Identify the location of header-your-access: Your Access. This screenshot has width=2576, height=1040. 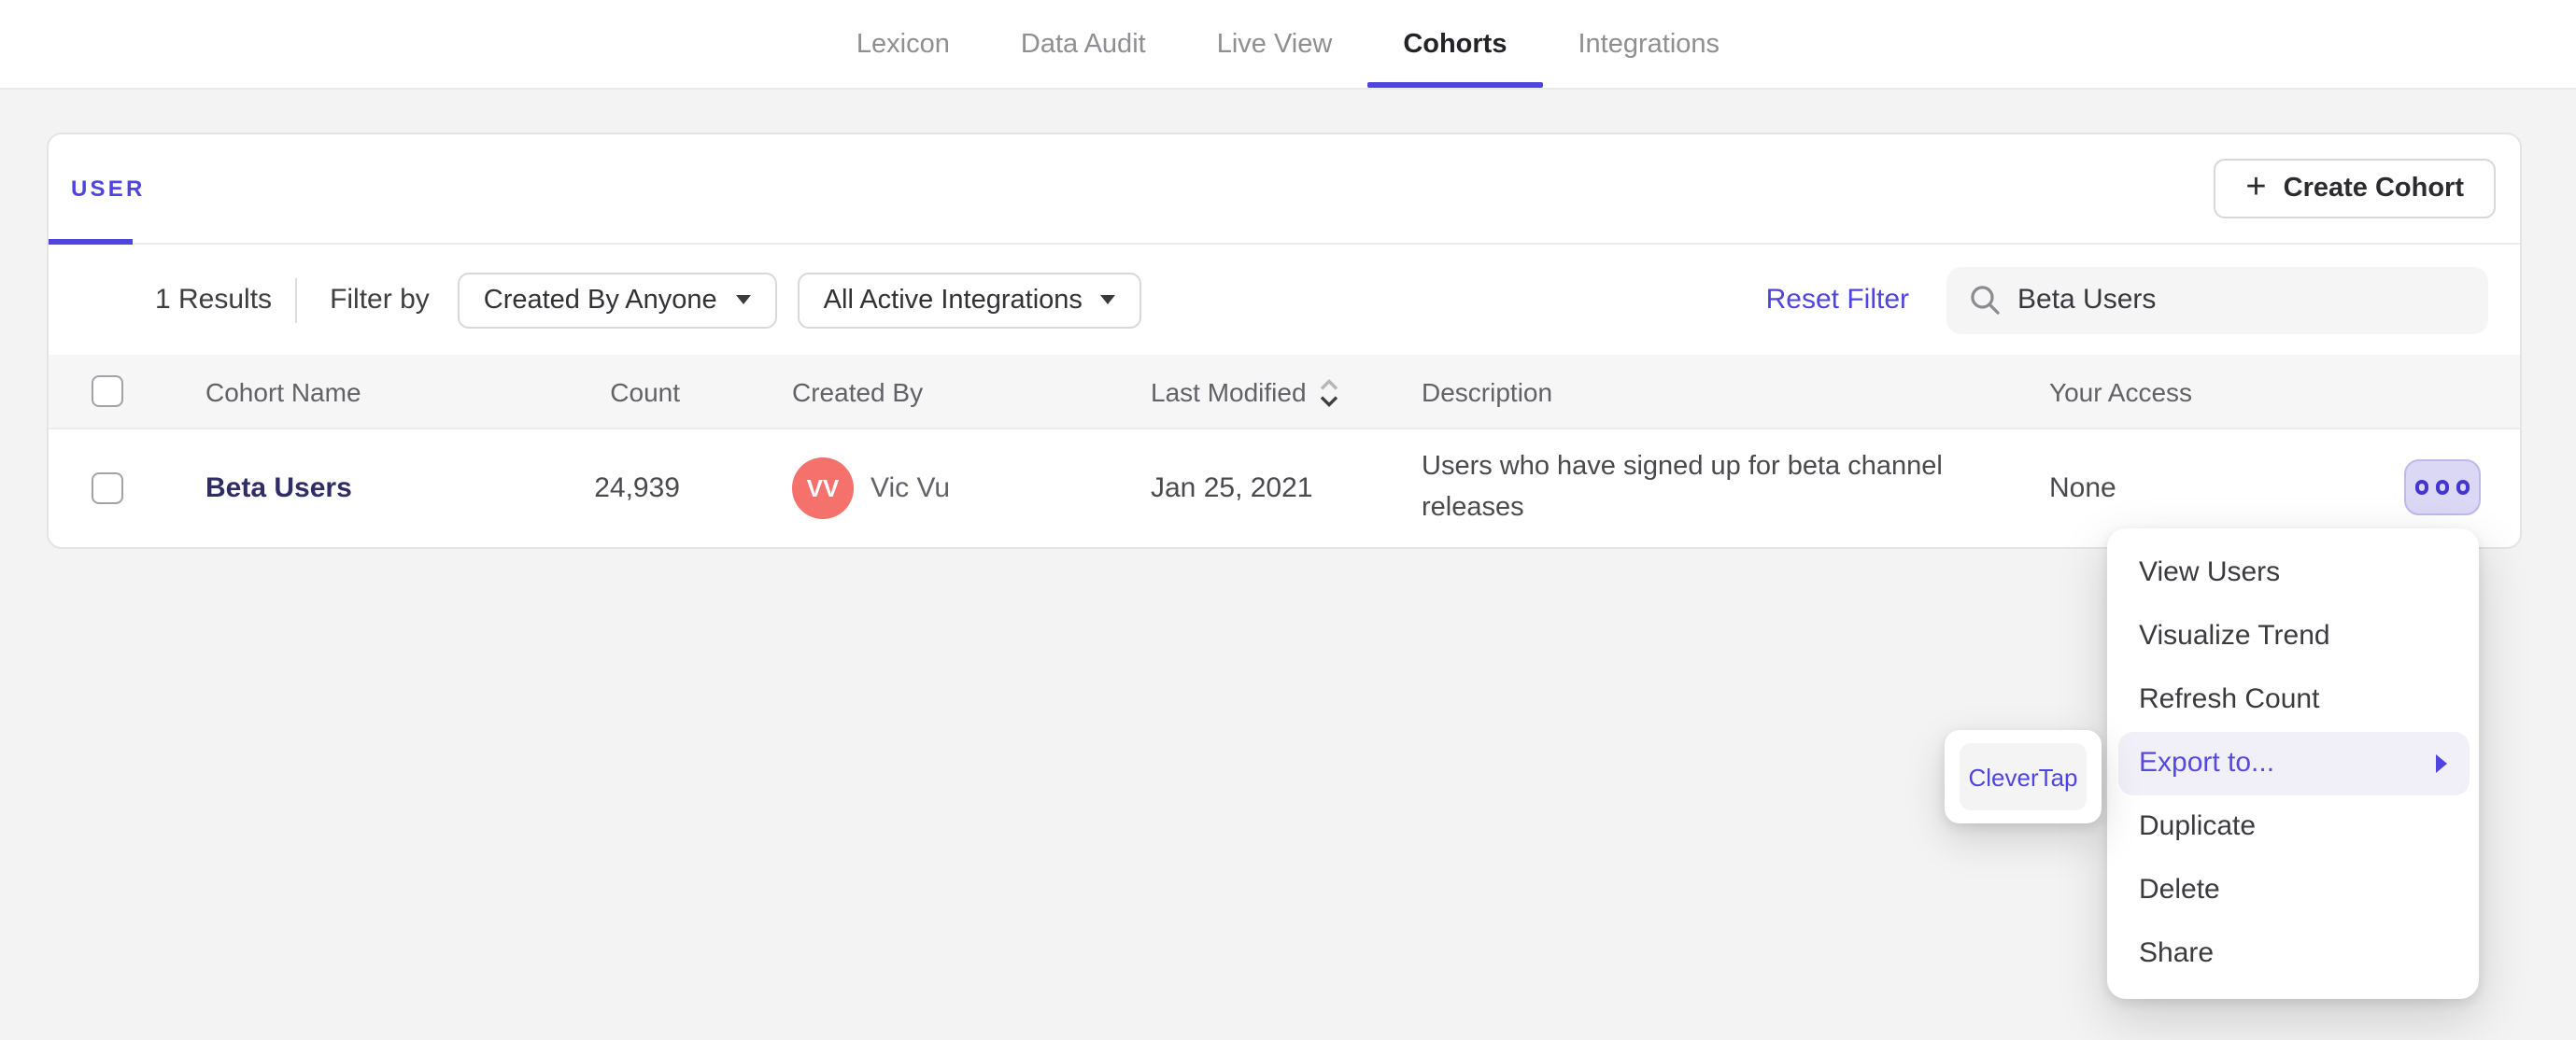
(2121, 391).